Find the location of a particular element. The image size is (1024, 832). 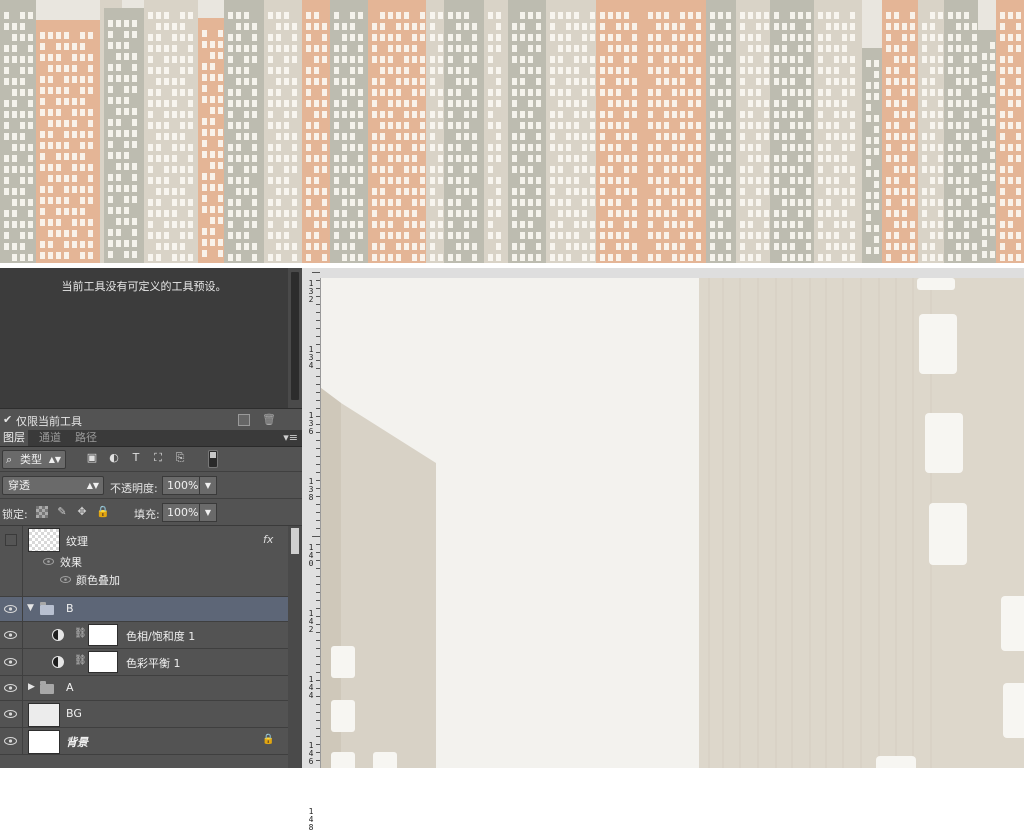

smart-object-filter-icon: ⎘ is located at coordinates (180, 458).